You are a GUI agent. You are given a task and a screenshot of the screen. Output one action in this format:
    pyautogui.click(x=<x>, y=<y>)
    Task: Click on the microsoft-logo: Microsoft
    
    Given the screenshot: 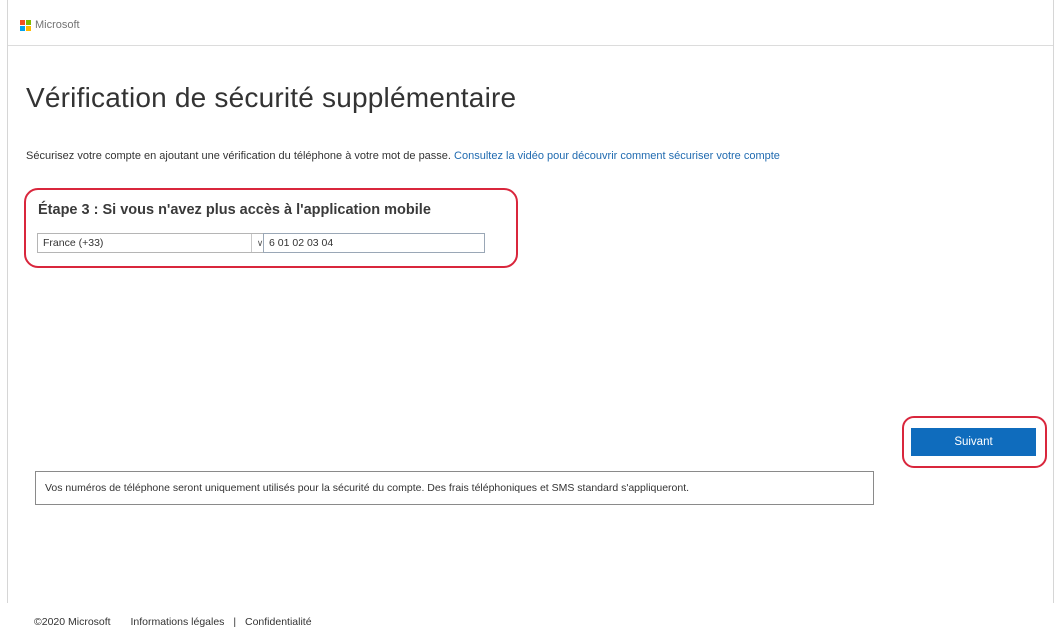 What is the action you would take?
    pyautogui.click(x=50, y=25)
    